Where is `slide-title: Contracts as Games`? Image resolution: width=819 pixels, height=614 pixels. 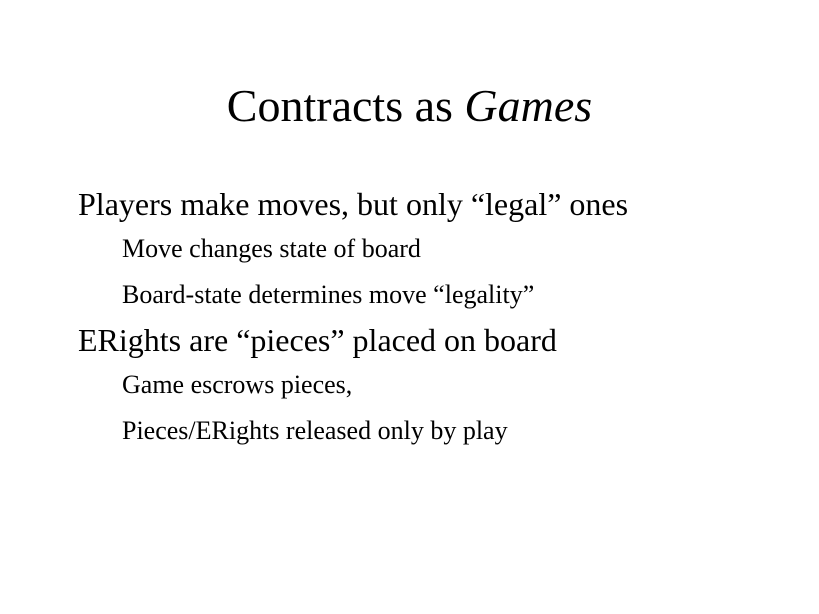 slide-title: Contracts as Games is located at coordinates (409, 106).